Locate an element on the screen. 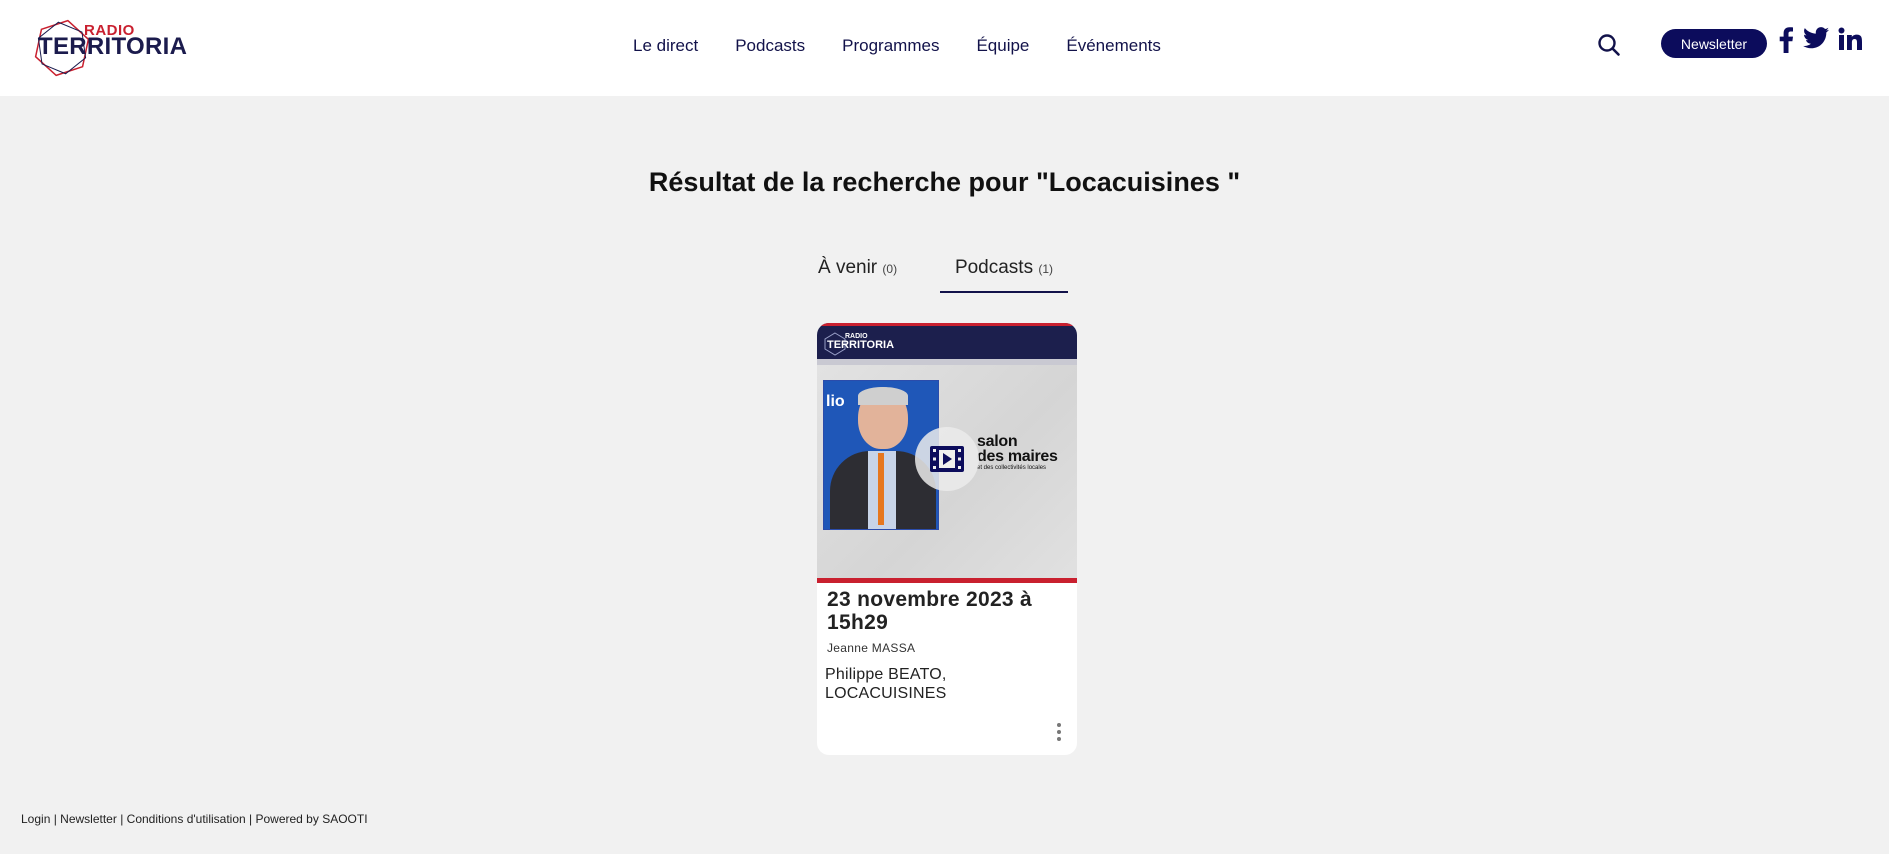 This screenshot has width=1889, height=854. thumbnail-banner: RADIO TERRITORIA is located at coordinates (947, 341).